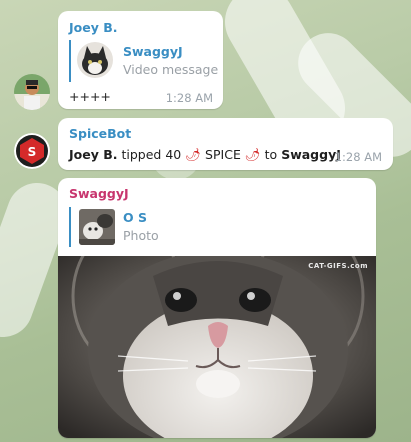 This screenshot has width=411, height=442. I want to click on text-segment: to, so click(271, 154).